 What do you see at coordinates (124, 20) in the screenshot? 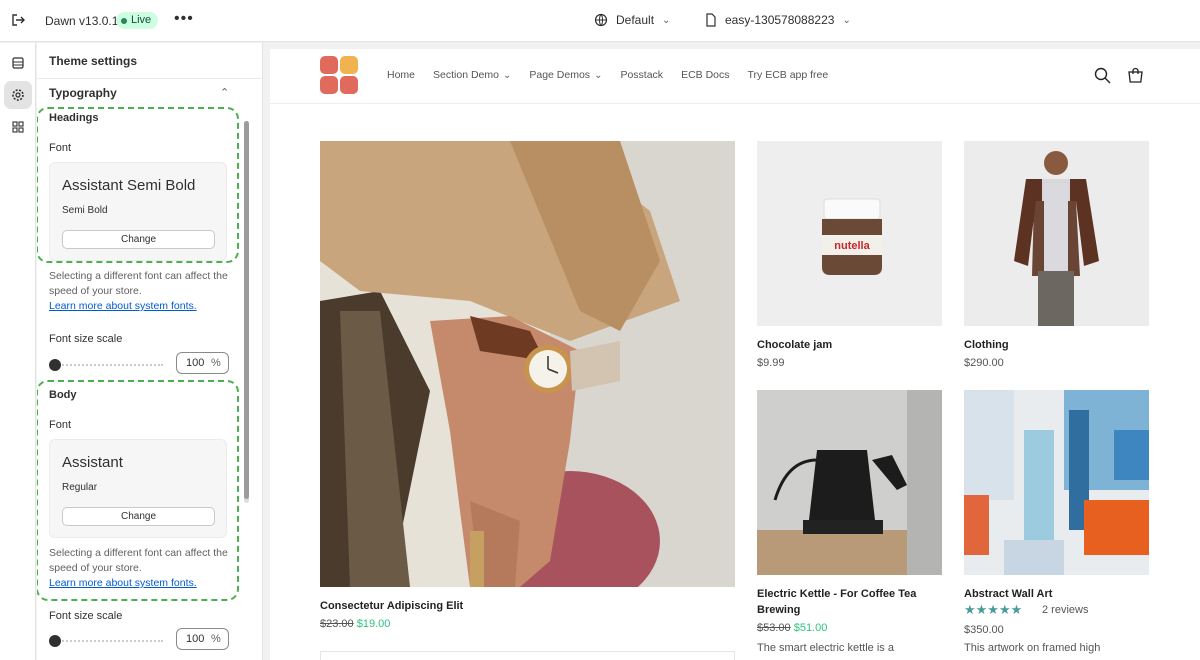
I see `live-dot-icon` at bounding box center [124, 20].